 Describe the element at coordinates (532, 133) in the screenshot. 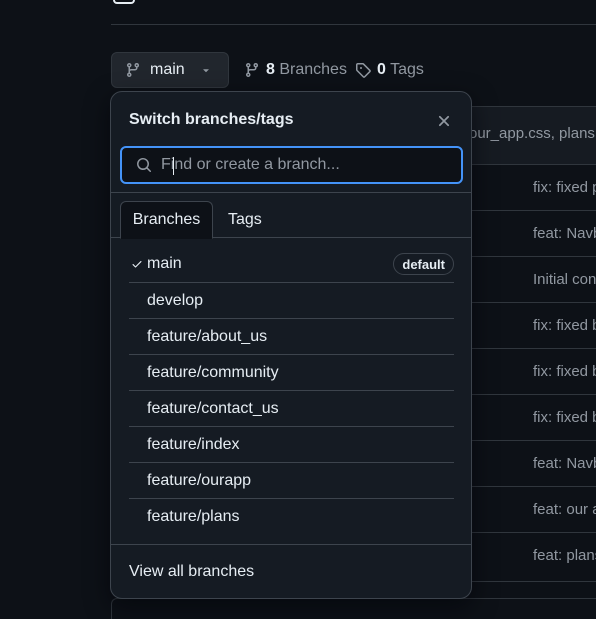

I see `latest-commit-text: our_app.css, plans` at that location.